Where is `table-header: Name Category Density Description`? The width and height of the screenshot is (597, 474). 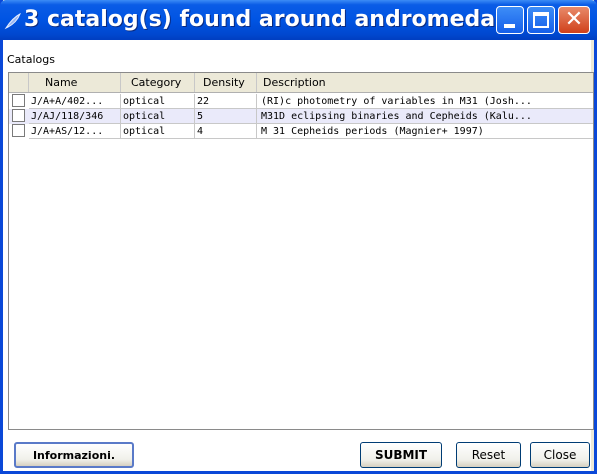
table-header: Name Category Density Description is located at coordinates (301, 83).